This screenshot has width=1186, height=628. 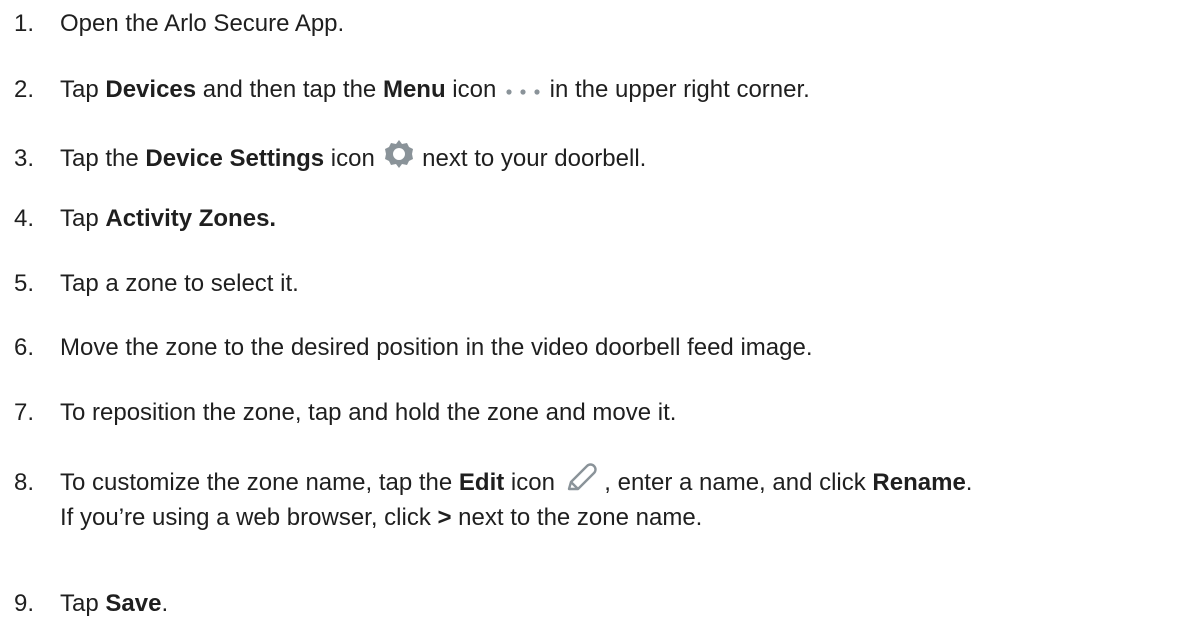 I want to click on devices-label: Devices, so click(x=151, y=89).